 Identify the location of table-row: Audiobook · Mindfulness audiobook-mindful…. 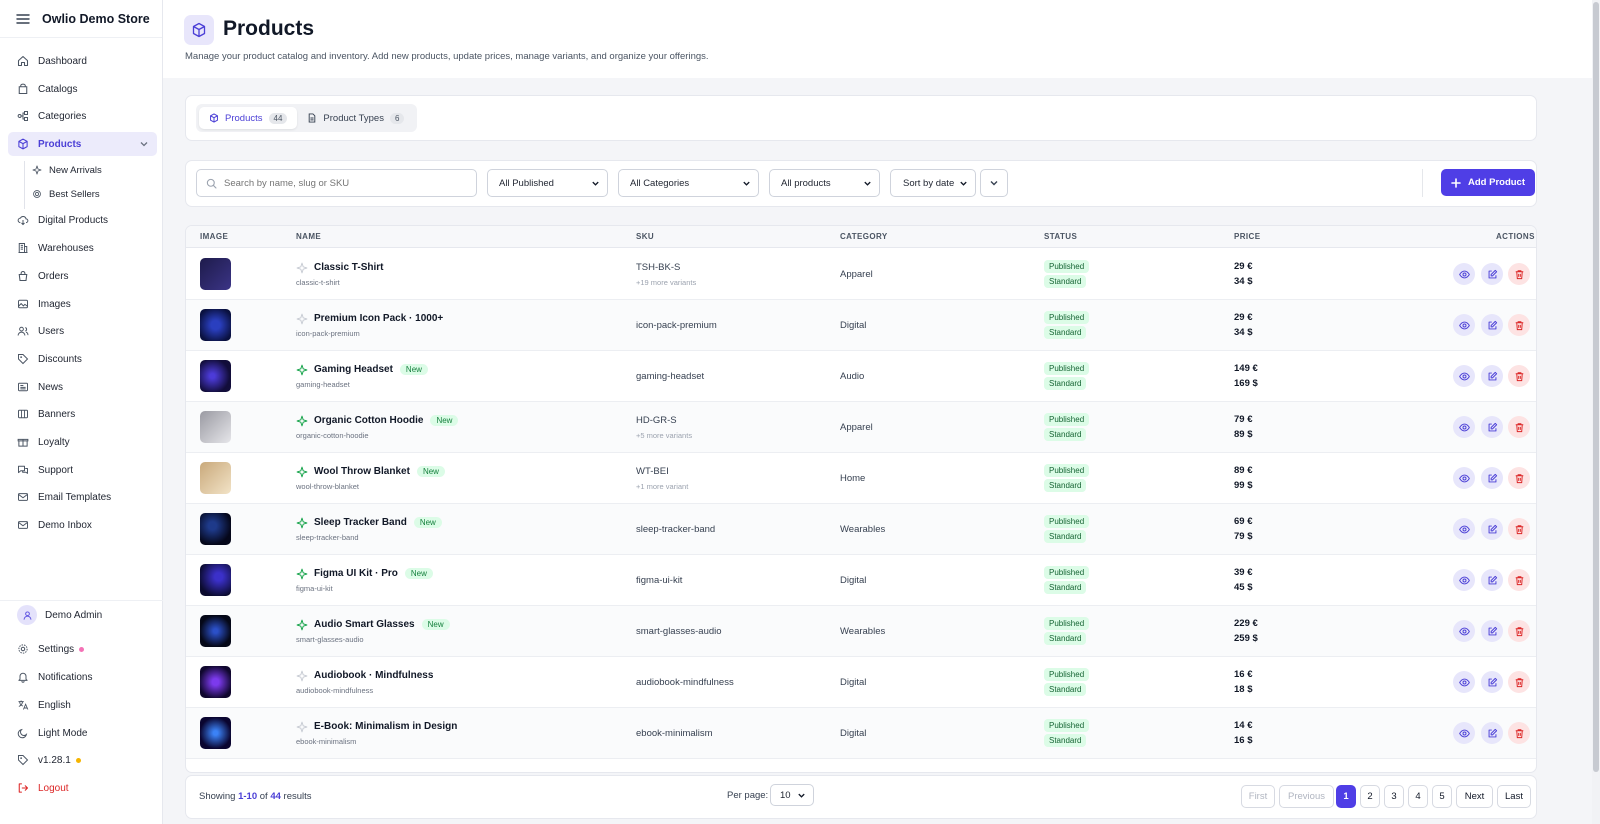
(861, 682).